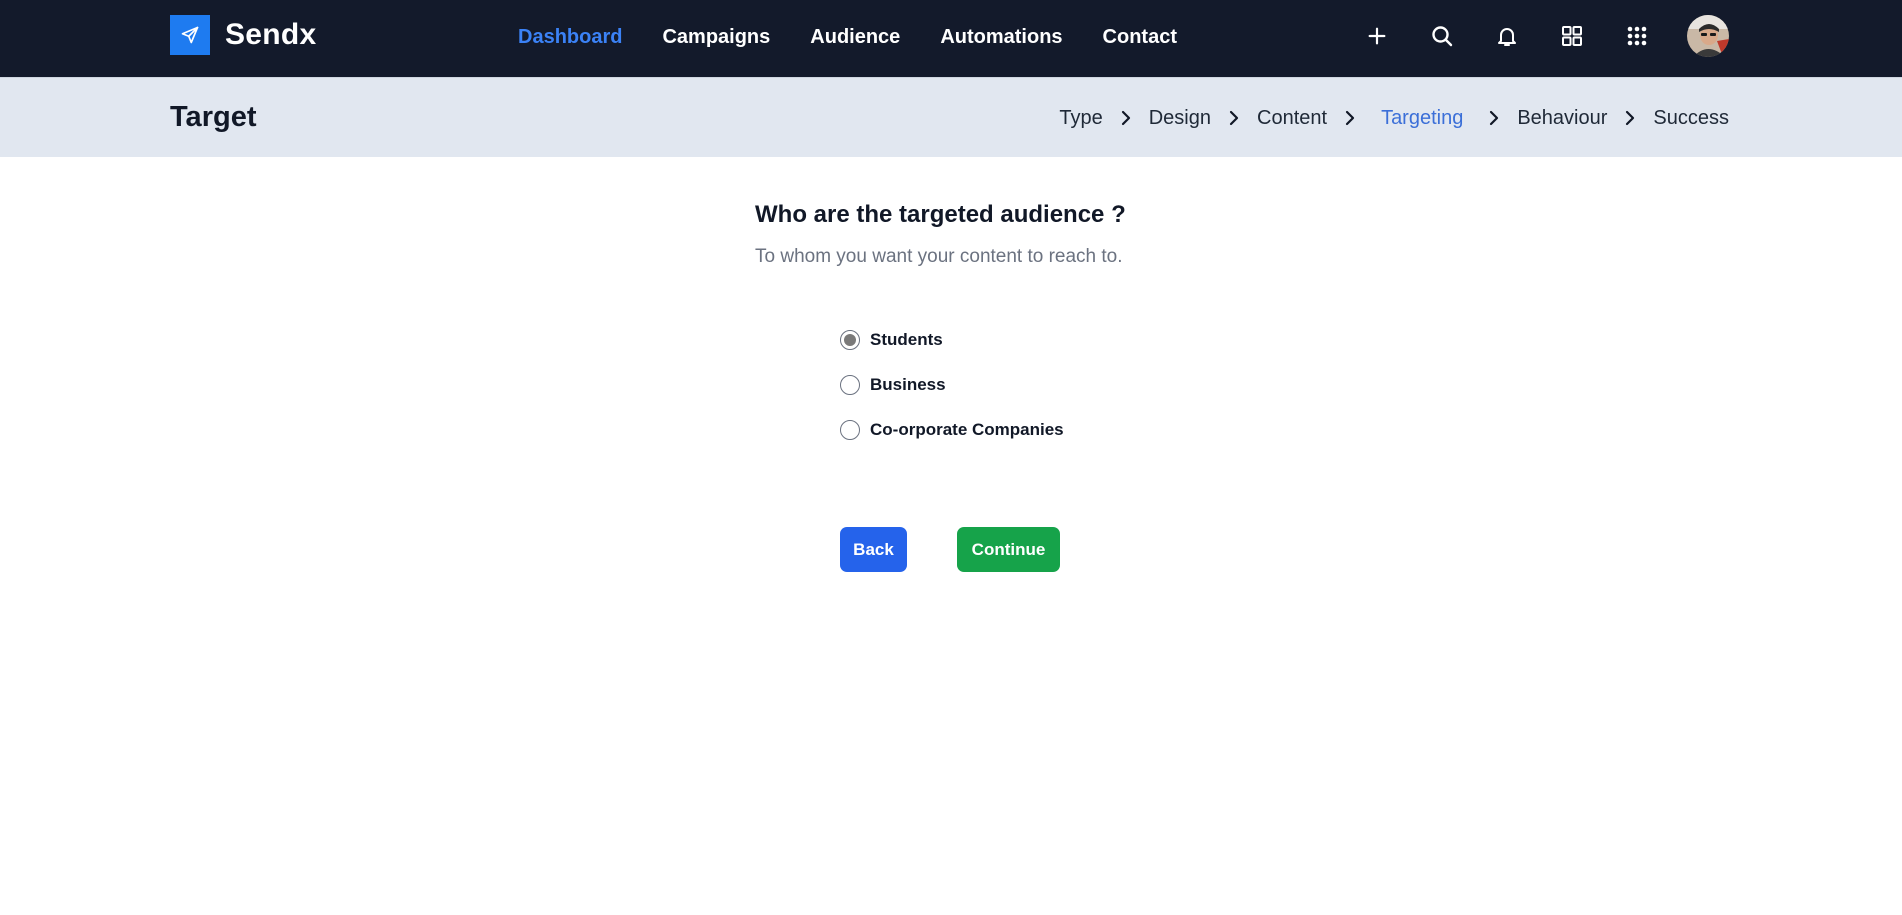 Image resolution: width=1902 pixels, height=915 pixels. What do you see at coordinates (1545, 36) in the screenshot?
I see `nav-actions` at bounding box center [1545, 36].